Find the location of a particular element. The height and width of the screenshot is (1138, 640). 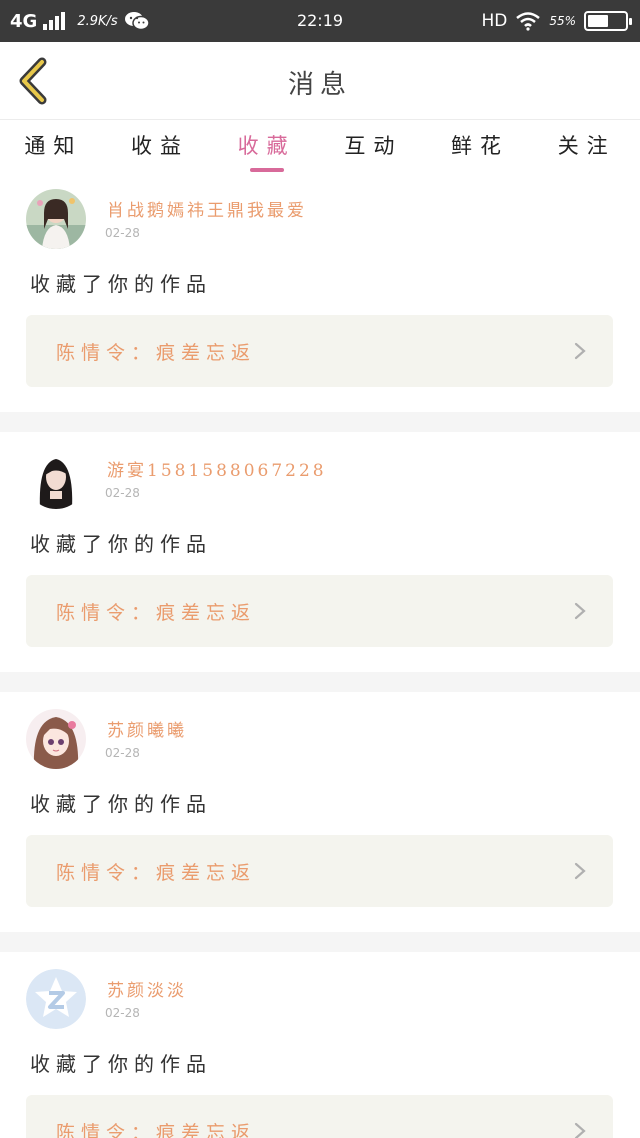

tab-label: 关注 is located at coordinates (586, 146).